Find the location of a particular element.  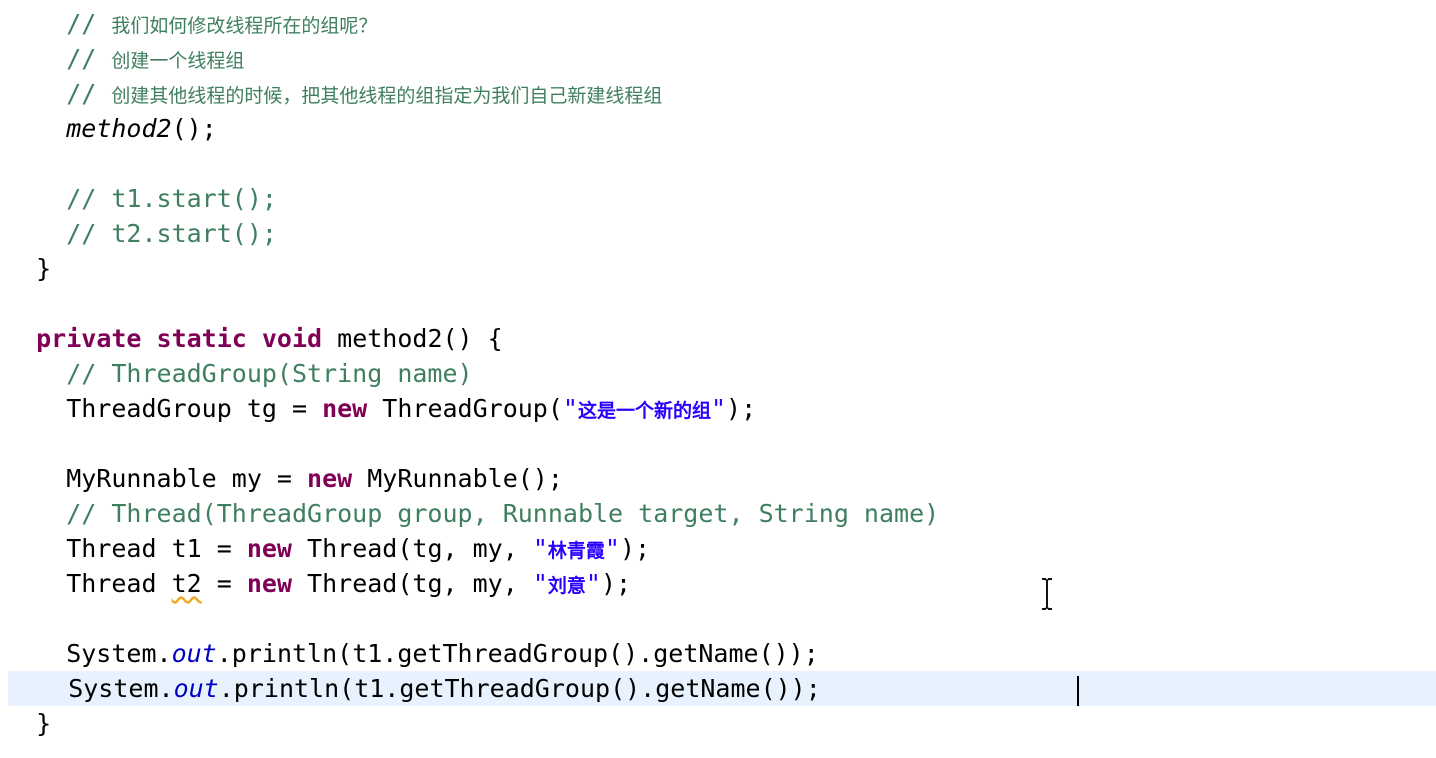

code-token: 我们如何修改线程所在的组呢？ is located at coordinates (244, 26).